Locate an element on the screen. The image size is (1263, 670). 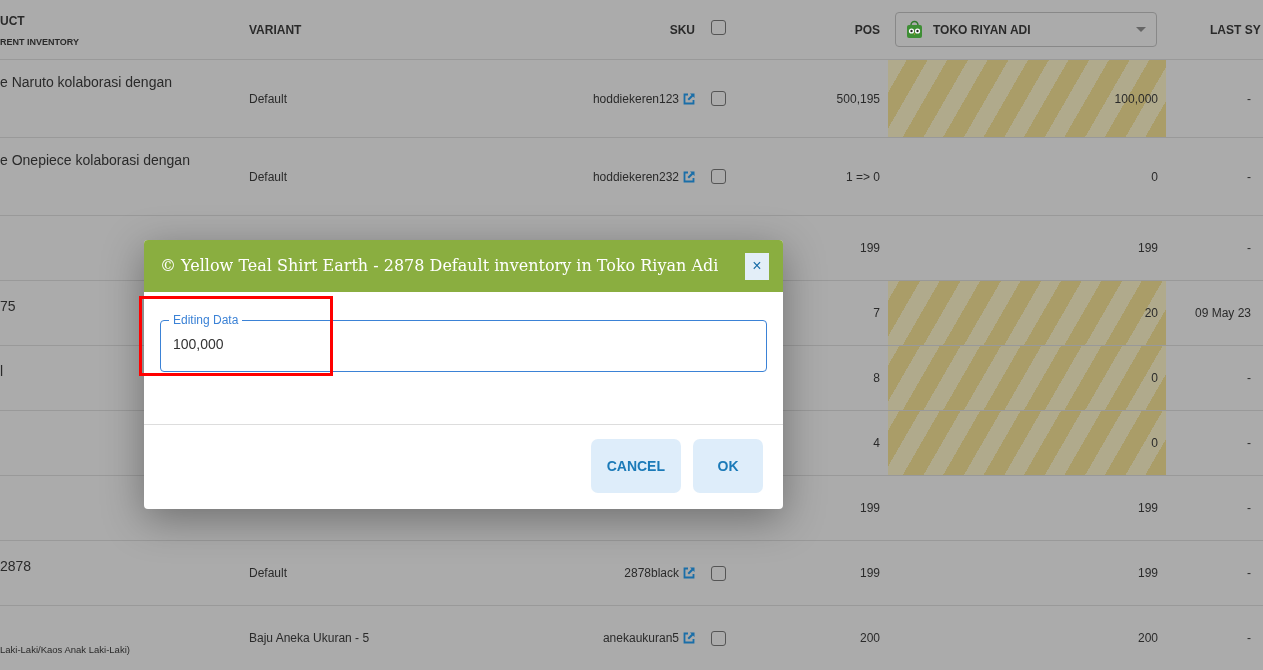
variant-name: Baju Aneka Ukuran - 5 is located at coordinates (309, 638).